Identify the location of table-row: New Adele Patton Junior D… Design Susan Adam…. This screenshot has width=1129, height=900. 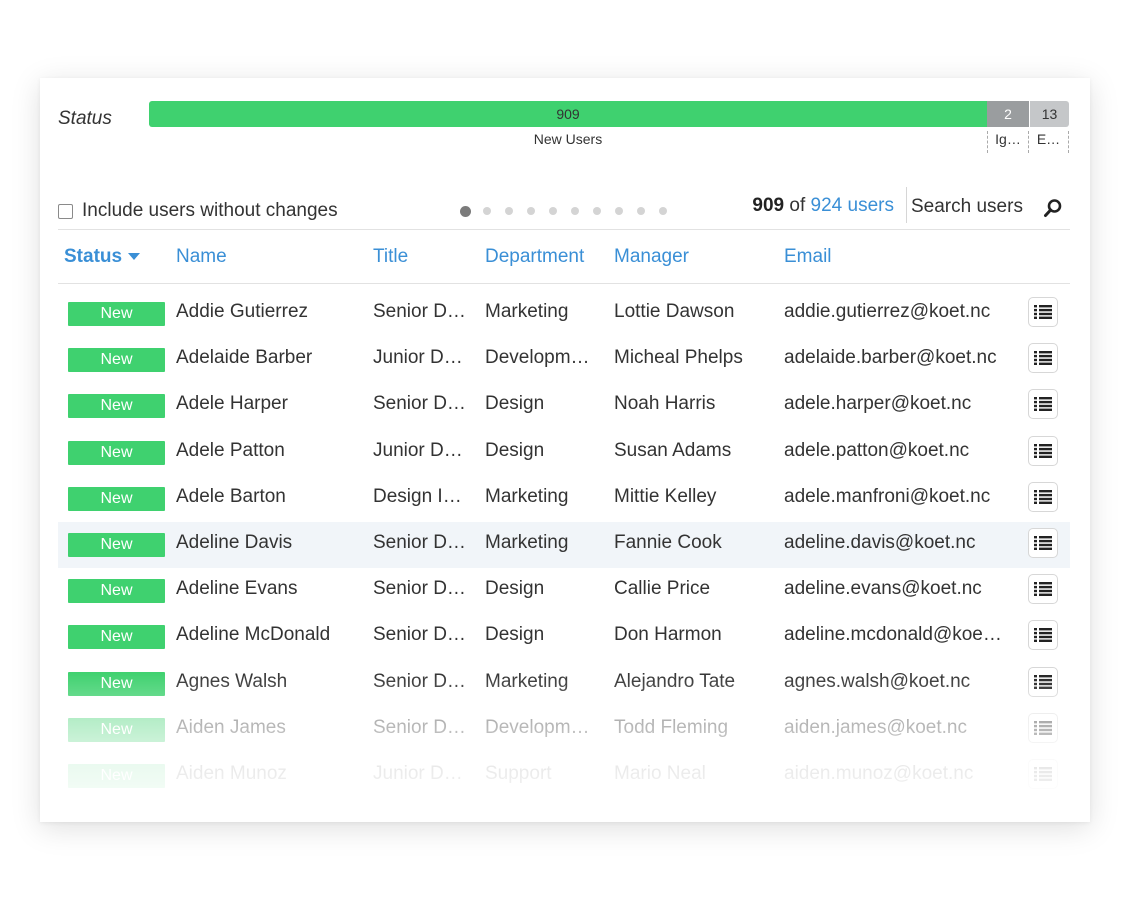
(564, 453).